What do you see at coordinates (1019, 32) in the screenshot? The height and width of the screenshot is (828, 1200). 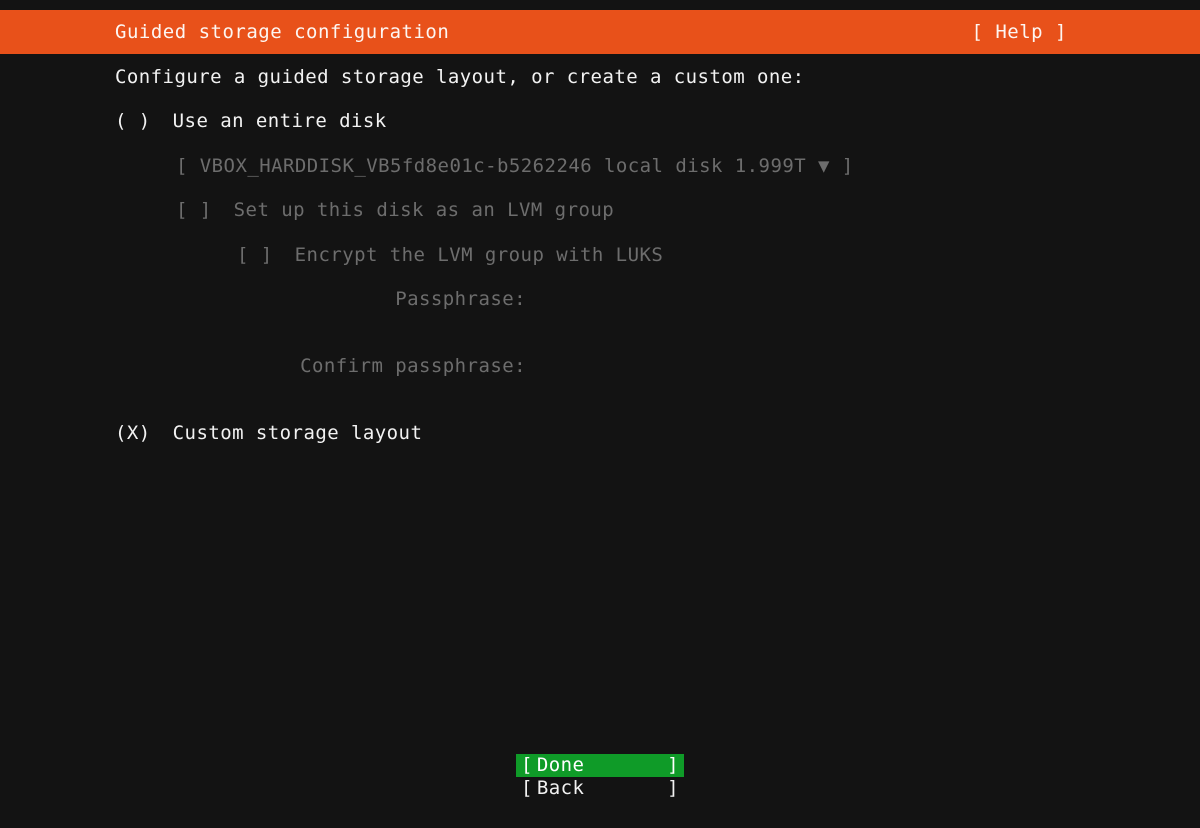 I see `help-button: [ Help ]` at bounding box center [1019, 32].